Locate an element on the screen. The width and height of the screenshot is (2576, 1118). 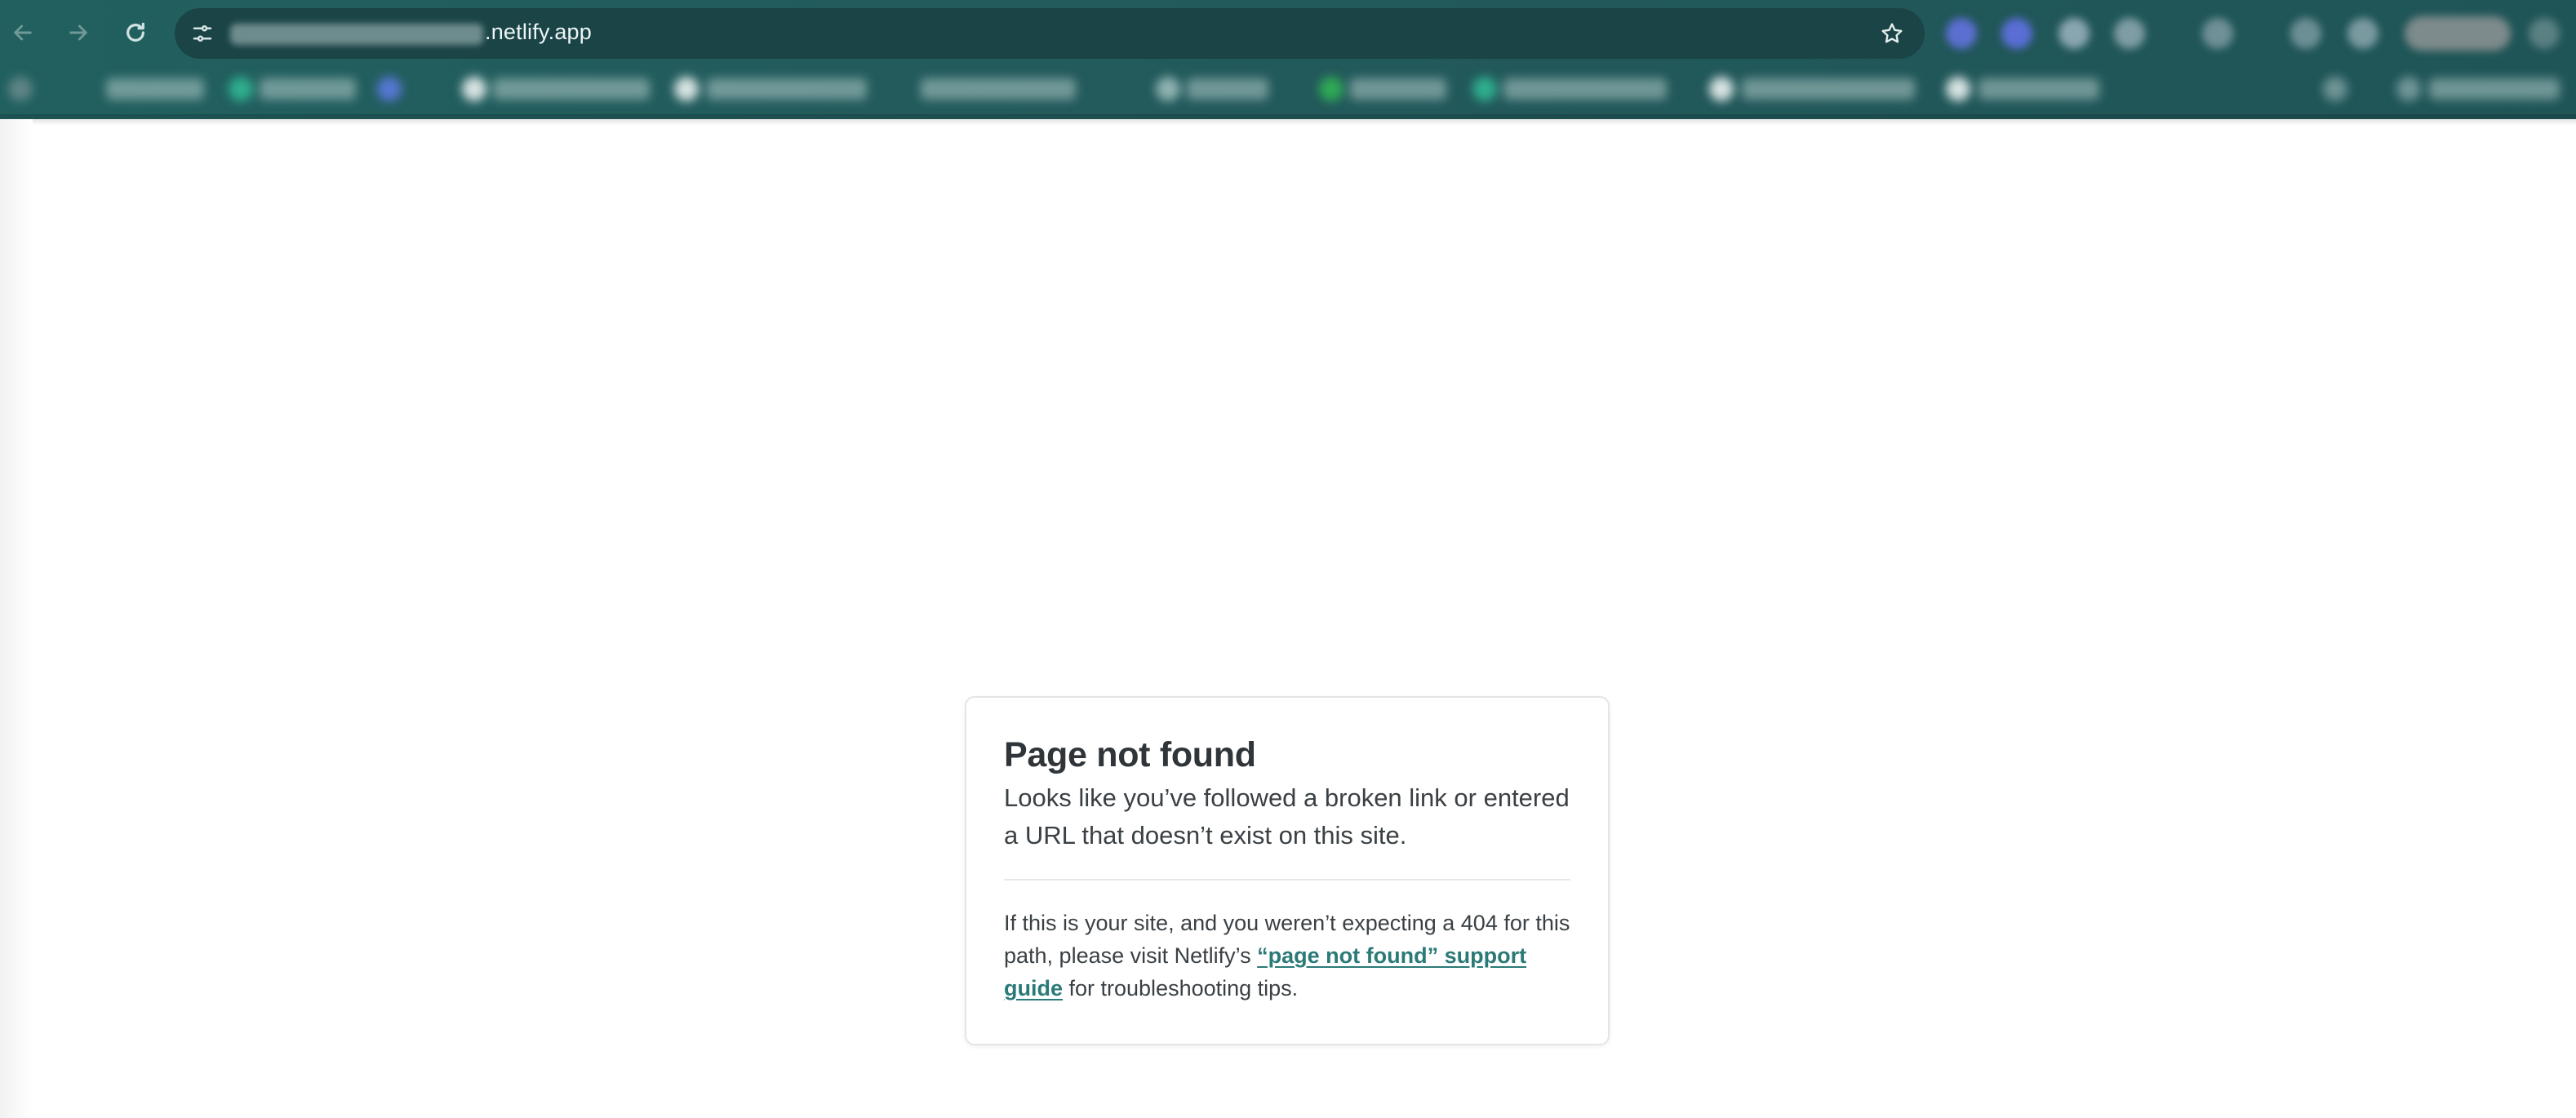
reload-button is located at coordinates (135, 32).